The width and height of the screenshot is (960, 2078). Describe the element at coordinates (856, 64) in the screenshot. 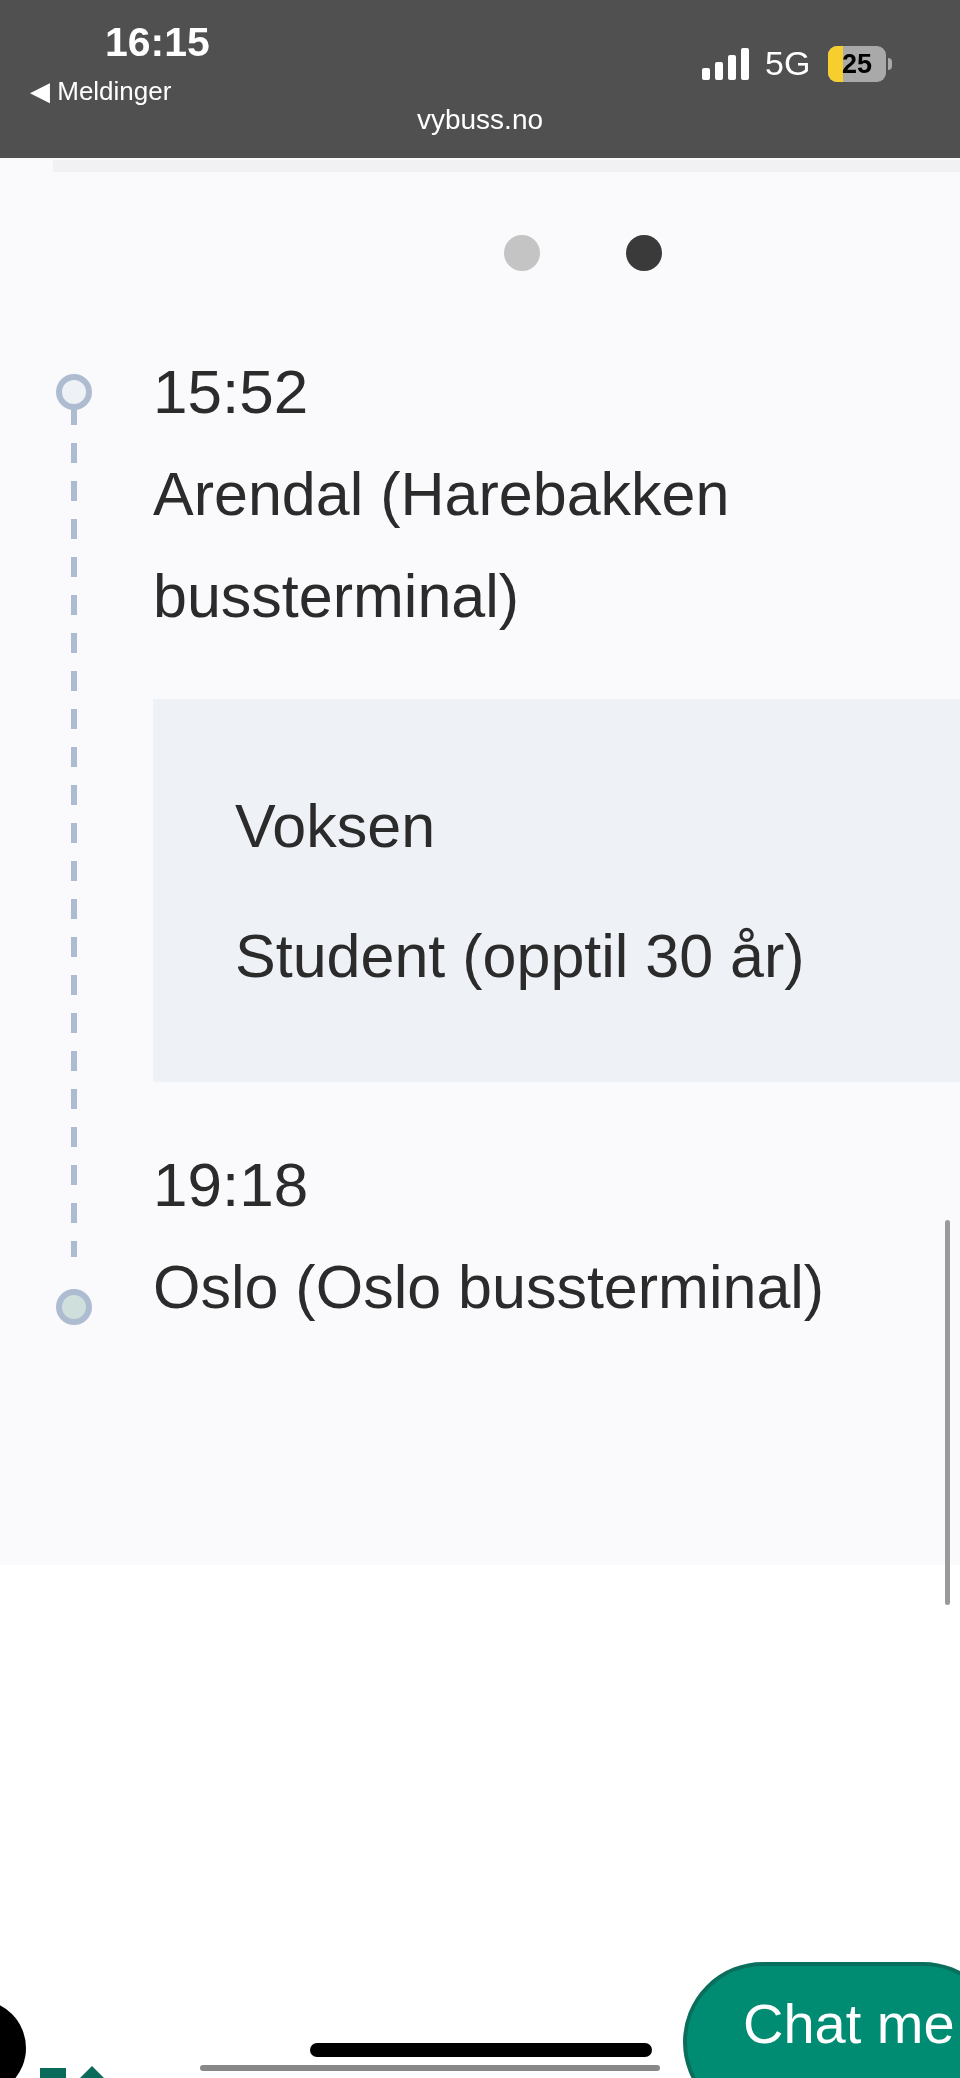

I see `battery-percent: 25` at that location.